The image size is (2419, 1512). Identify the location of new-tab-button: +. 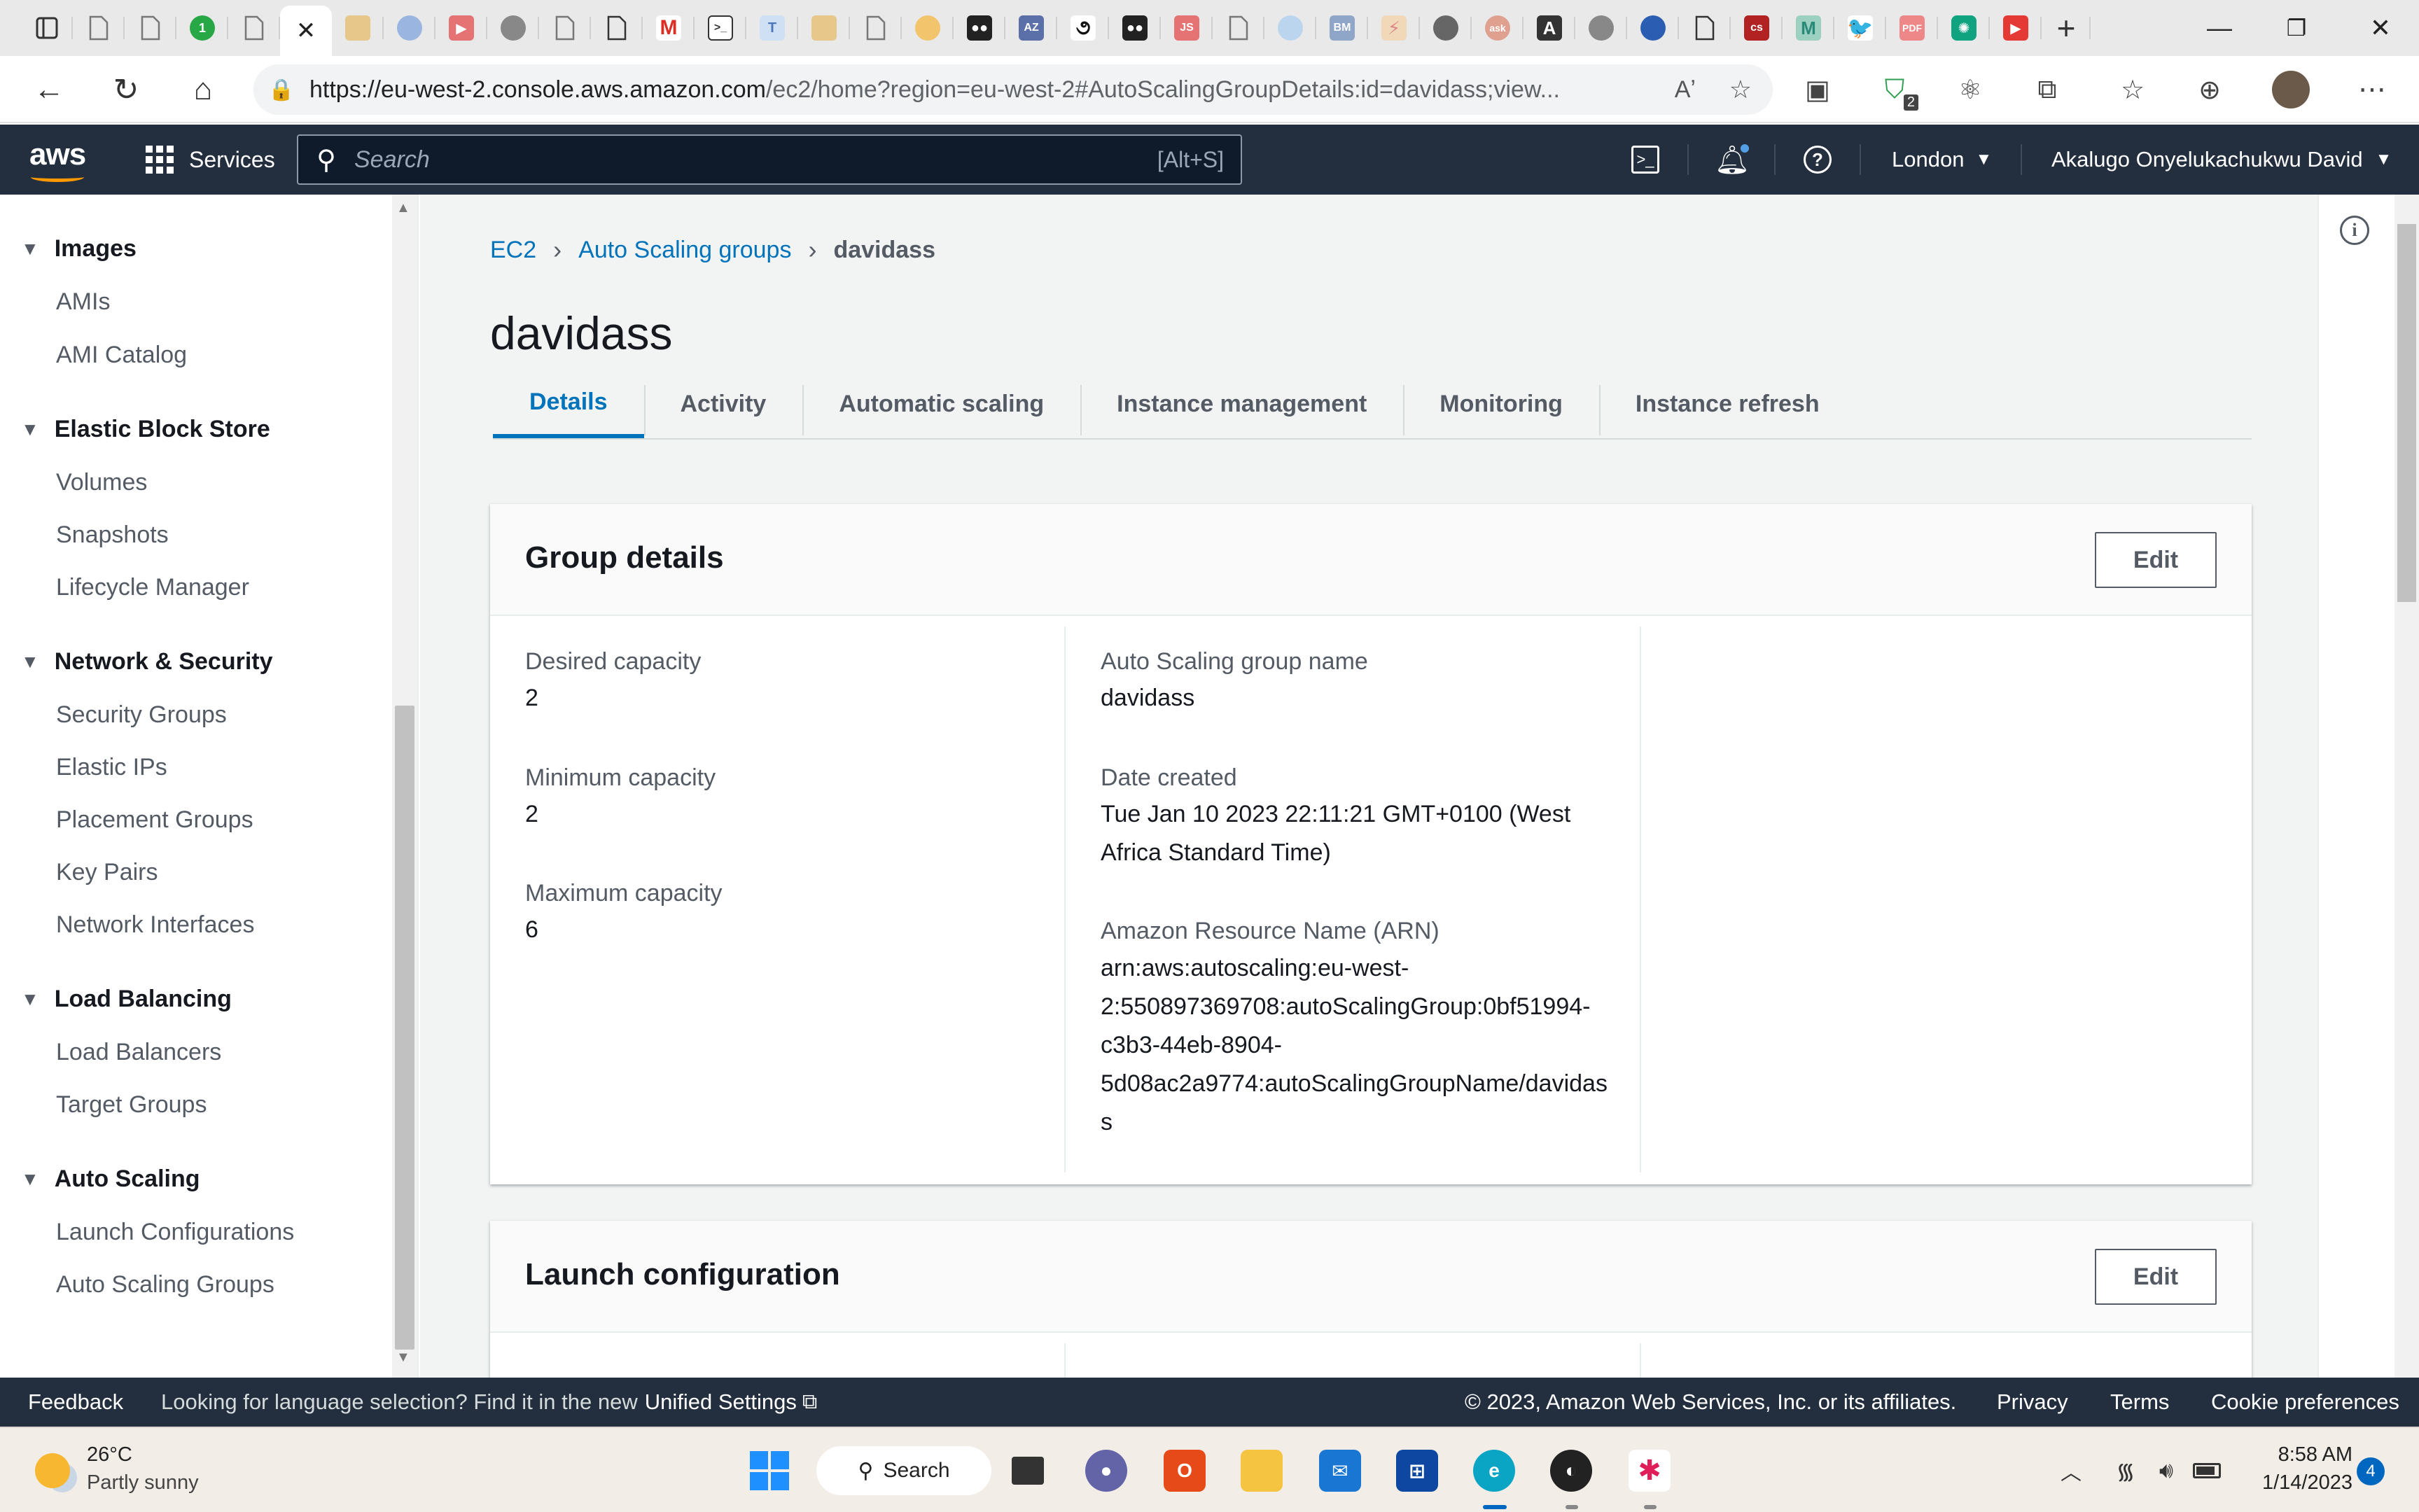
(2066, 28).